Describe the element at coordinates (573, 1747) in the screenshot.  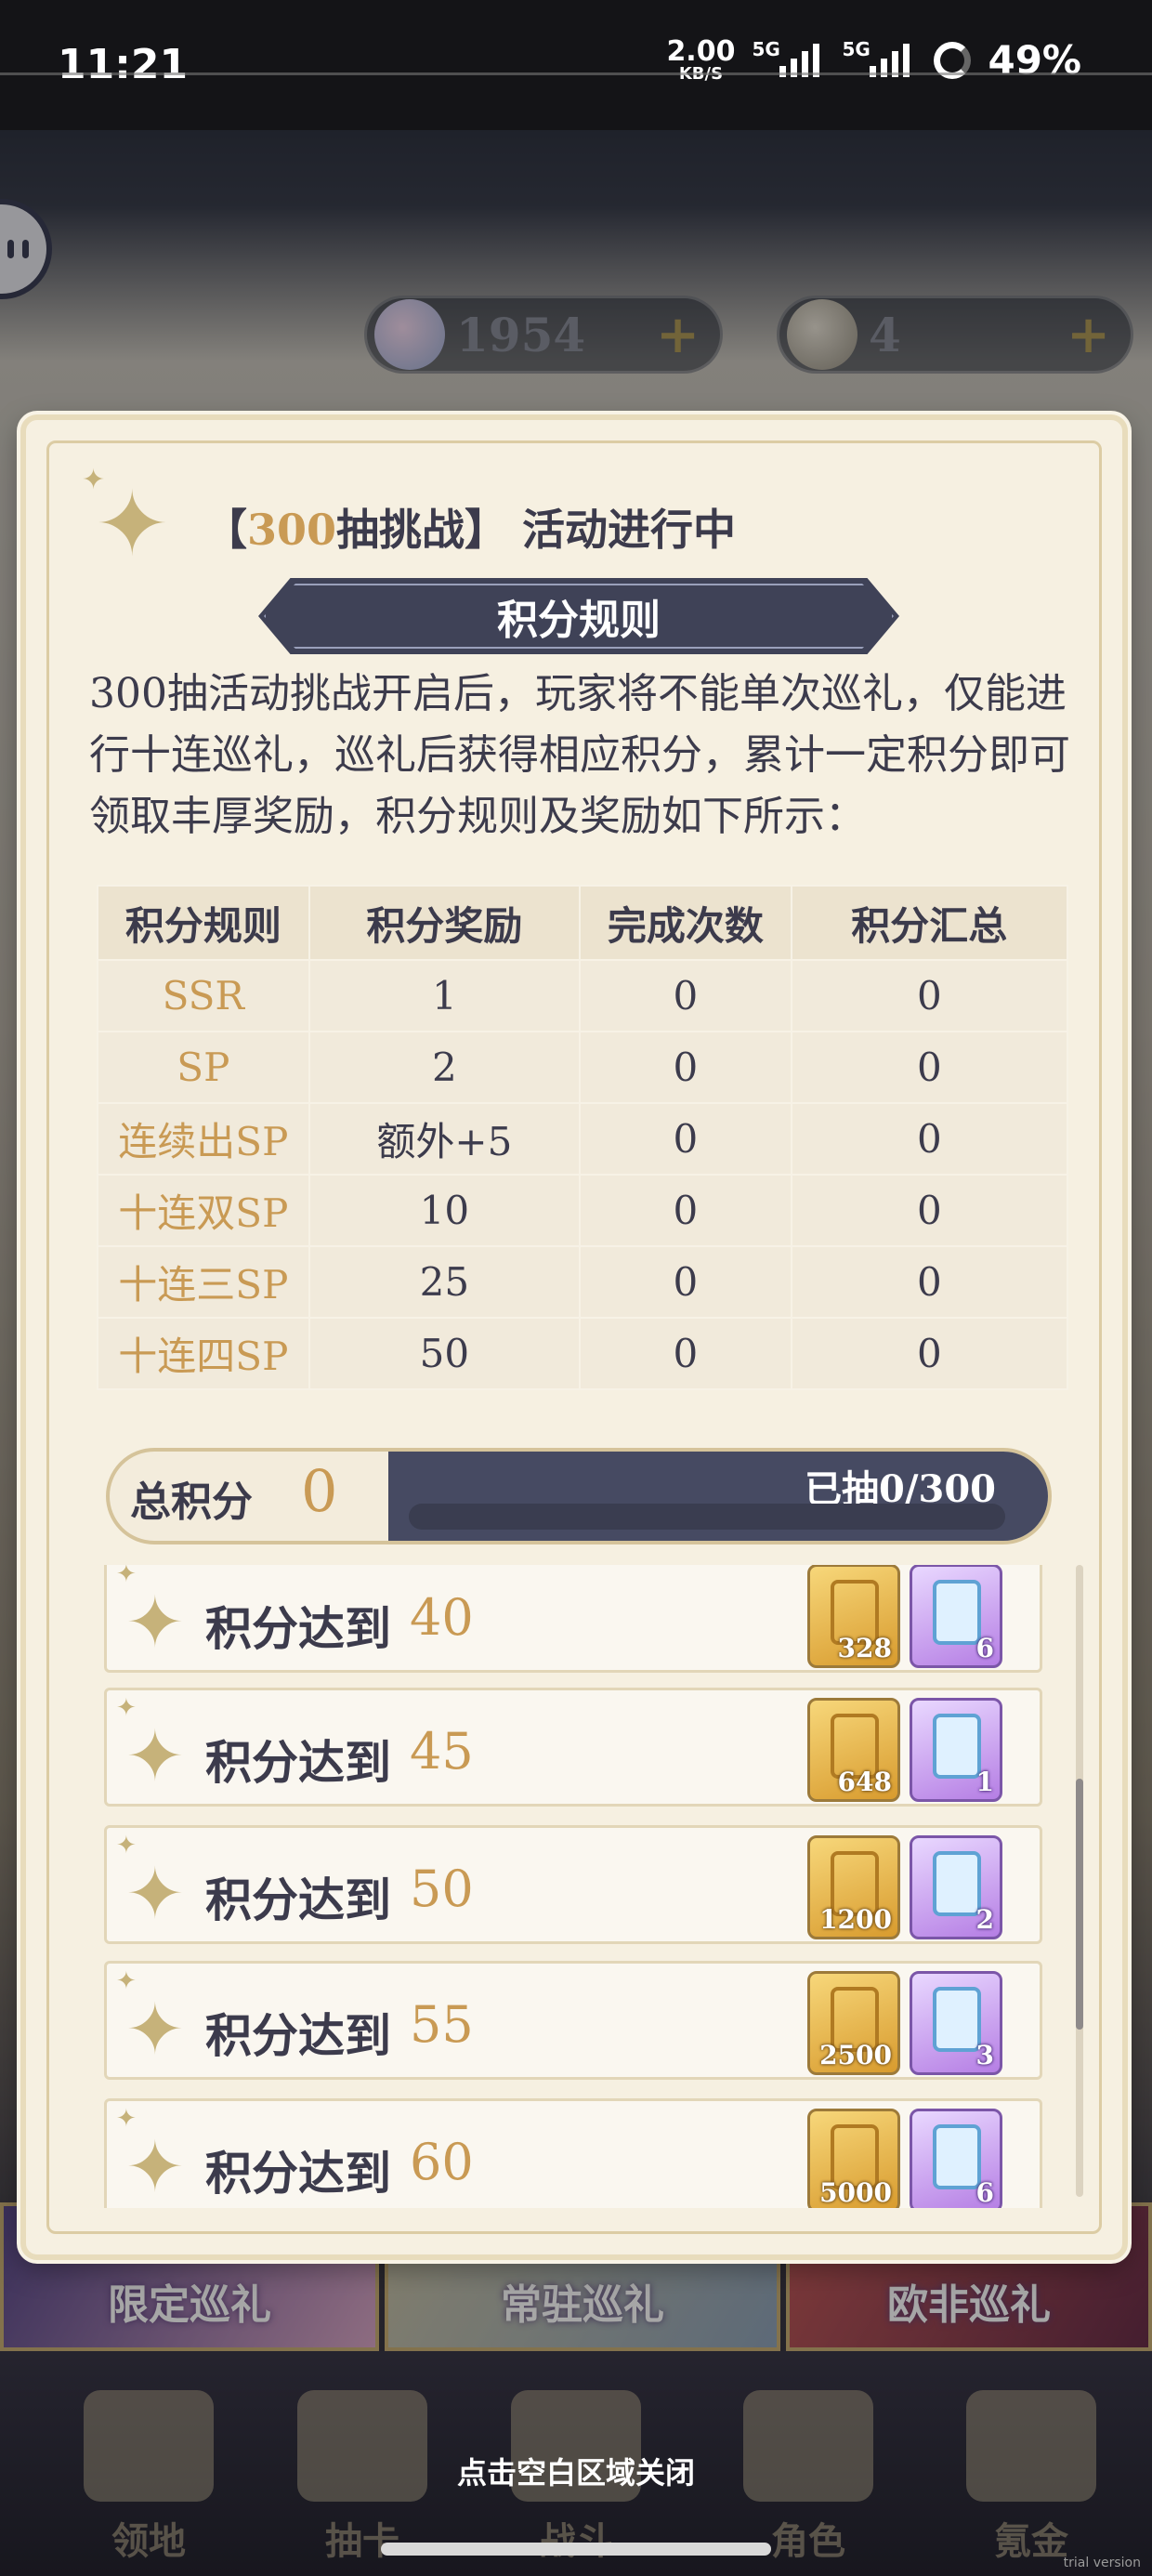
I see `reward-tier: ✦ ✦ 积分达到 45 648 1` at that location.